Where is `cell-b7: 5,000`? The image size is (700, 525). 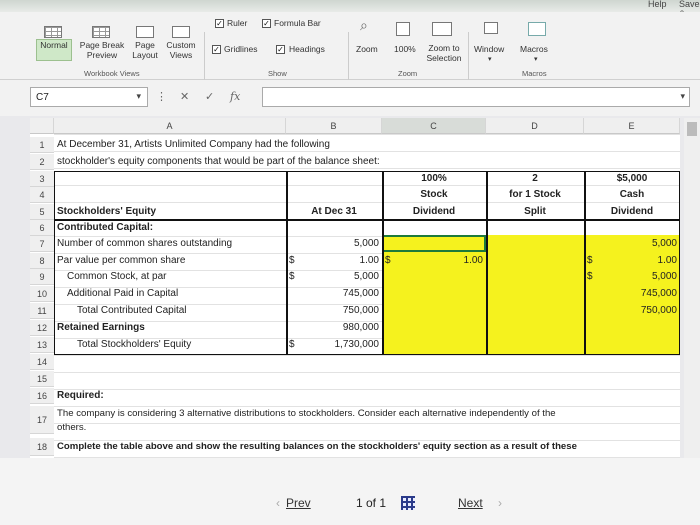
cell-b7: 5,000 is located at coordinates (334, 244).